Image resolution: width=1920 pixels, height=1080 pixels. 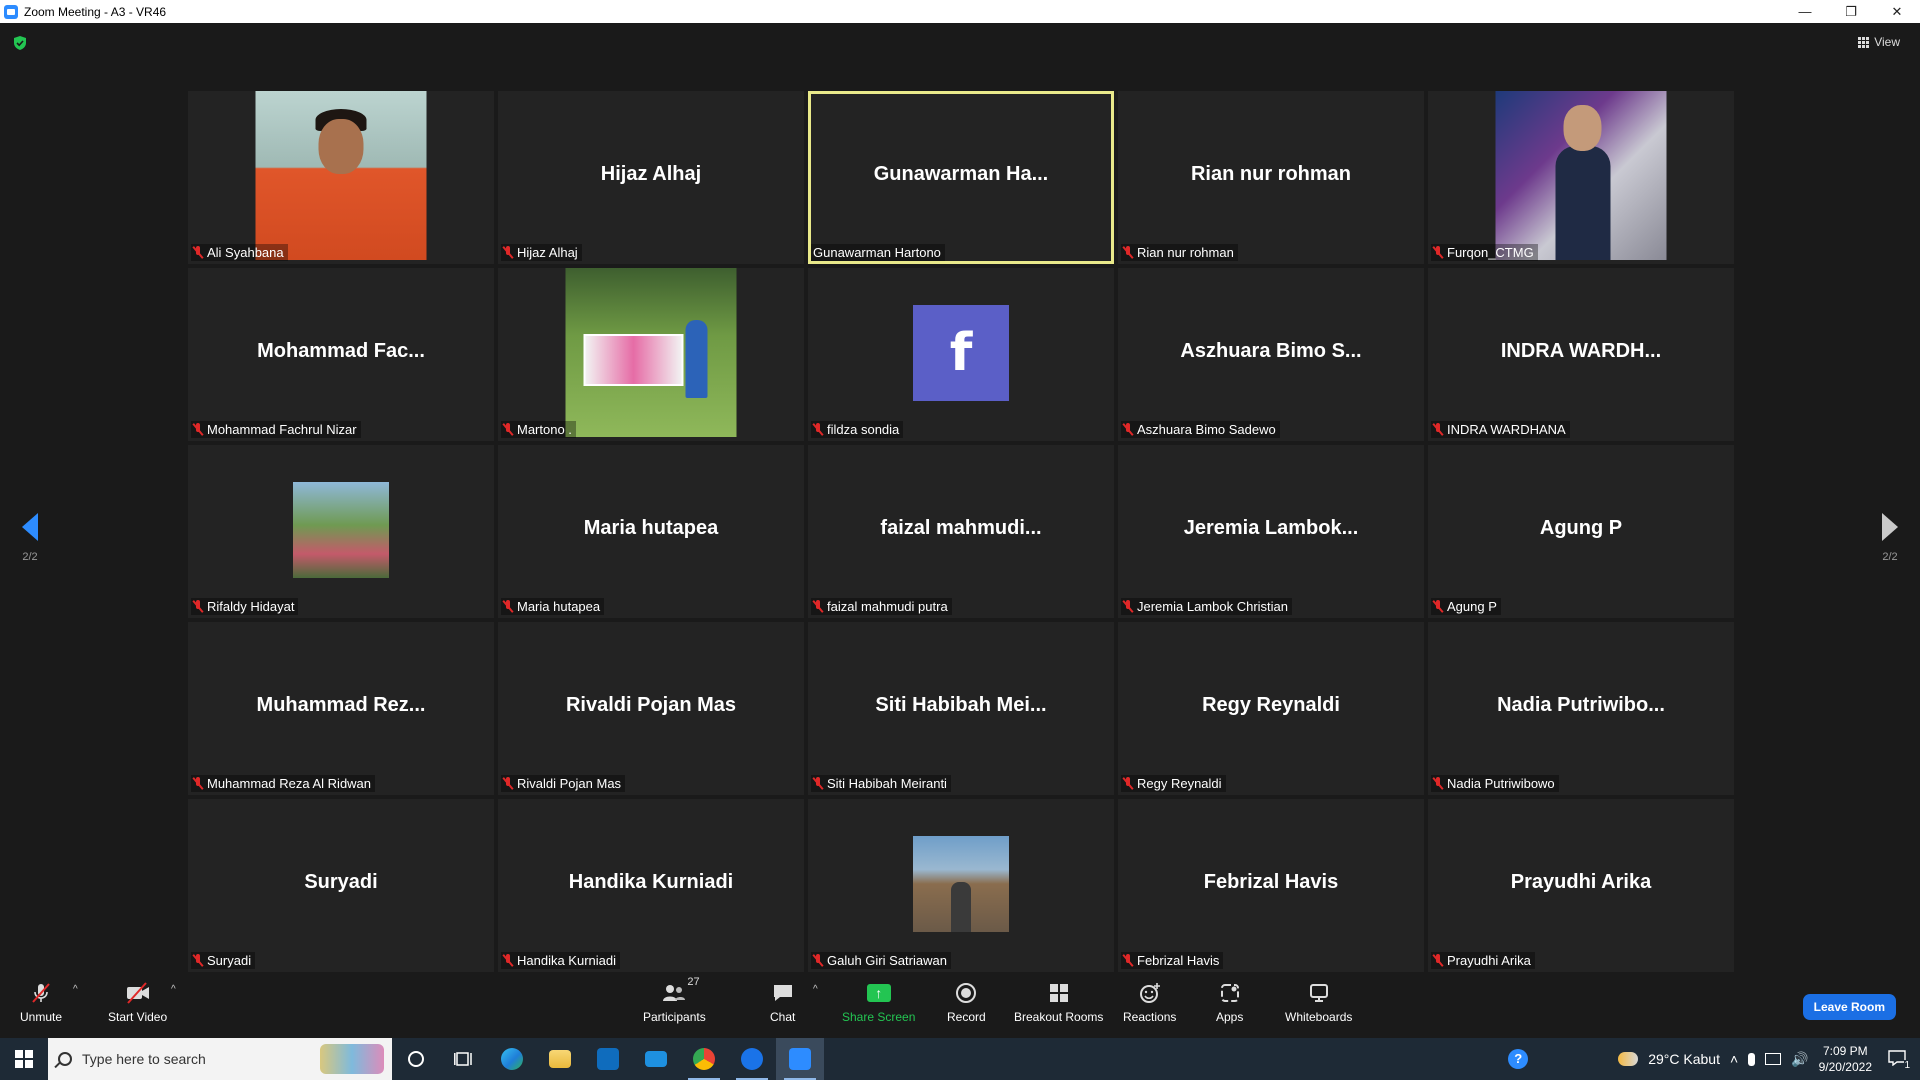 I want to click on participant-tile: Febrizal Havis Febrizal Havis, so click(x=1271, y=885).